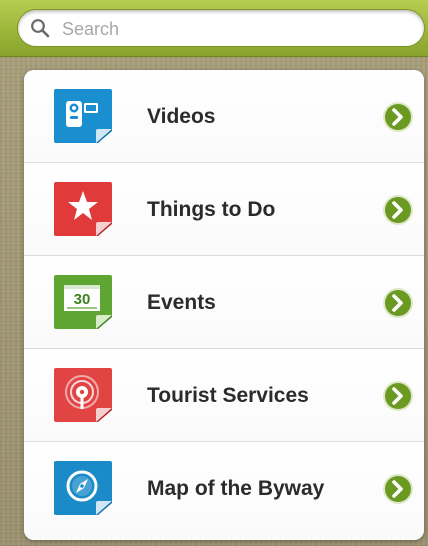 The height and width of the screenshot is (546, 428). What do you see at coordinates (232, 29) in the screenshot?
I see `search-input` at bounding box center [232, 29].